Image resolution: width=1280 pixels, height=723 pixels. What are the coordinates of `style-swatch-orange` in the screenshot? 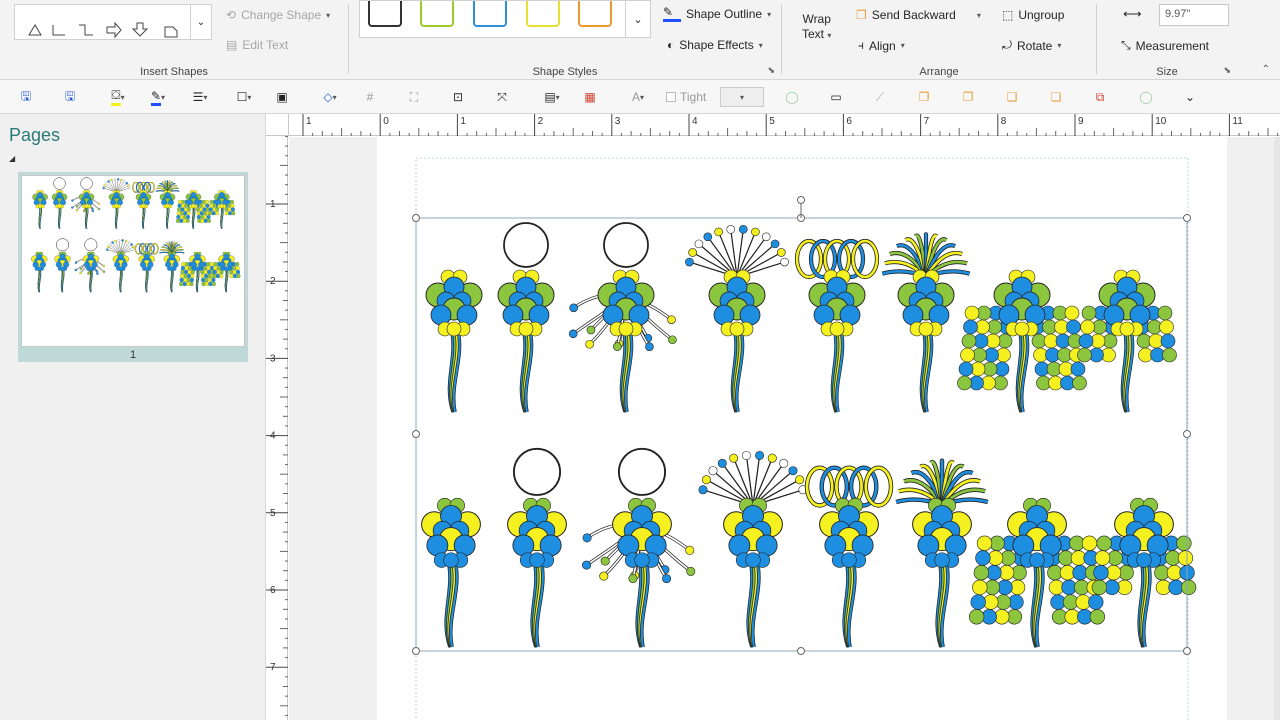 It's located at (595, 14).